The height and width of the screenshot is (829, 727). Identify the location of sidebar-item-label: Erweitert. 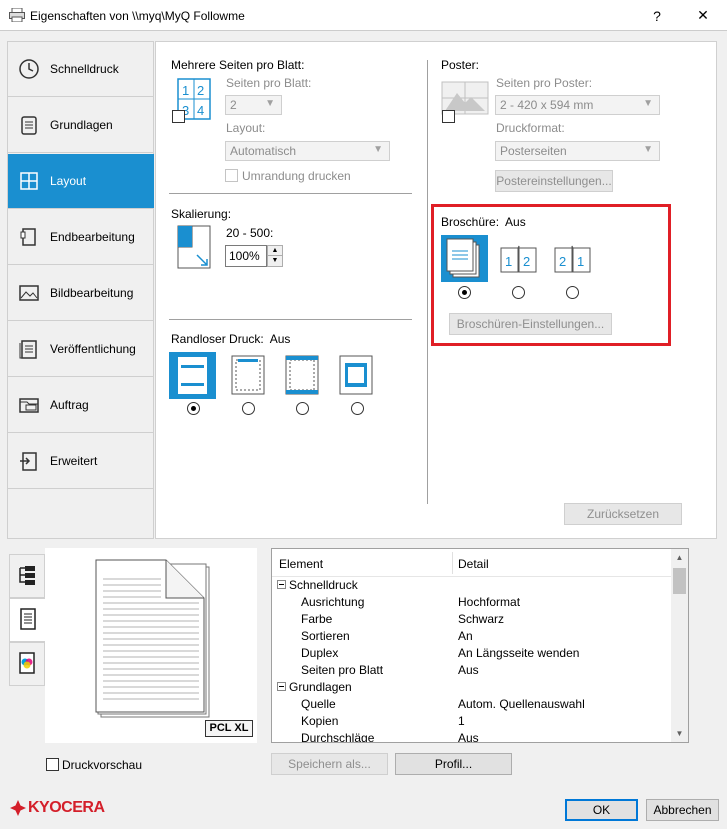
(74, 461).